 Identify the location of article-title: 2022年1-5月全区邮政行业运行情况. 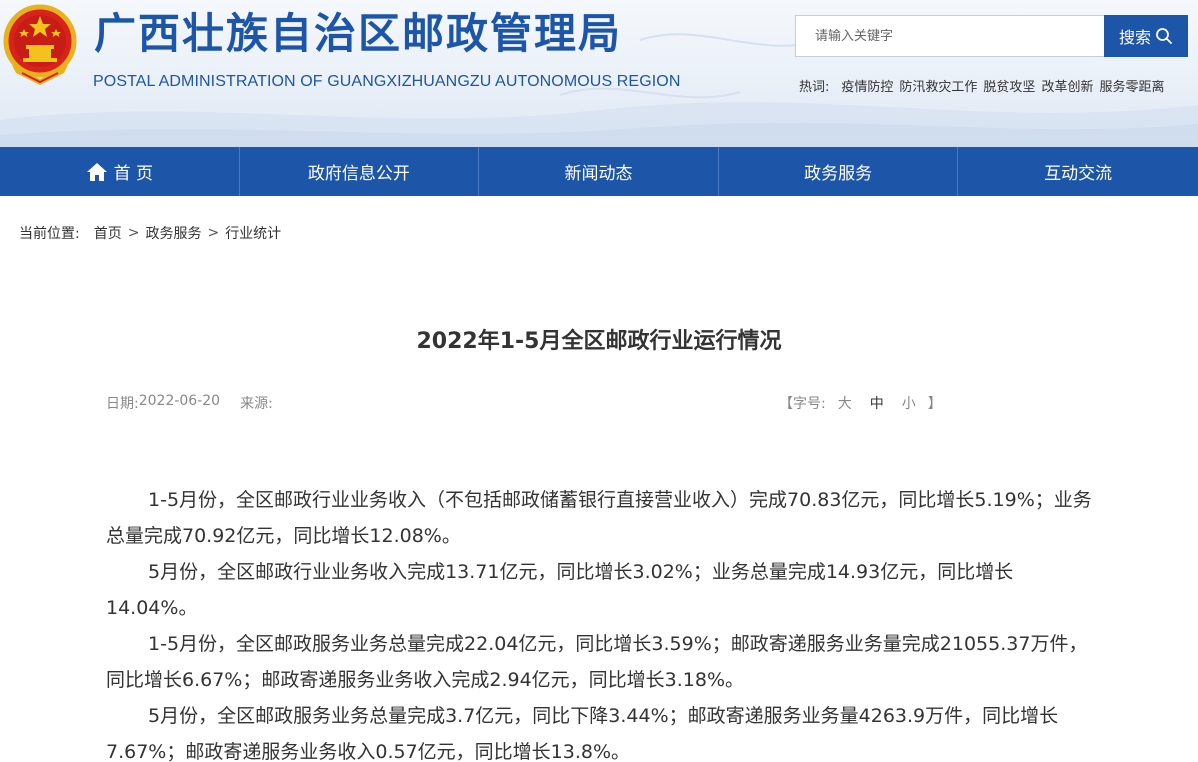
(599, 341).